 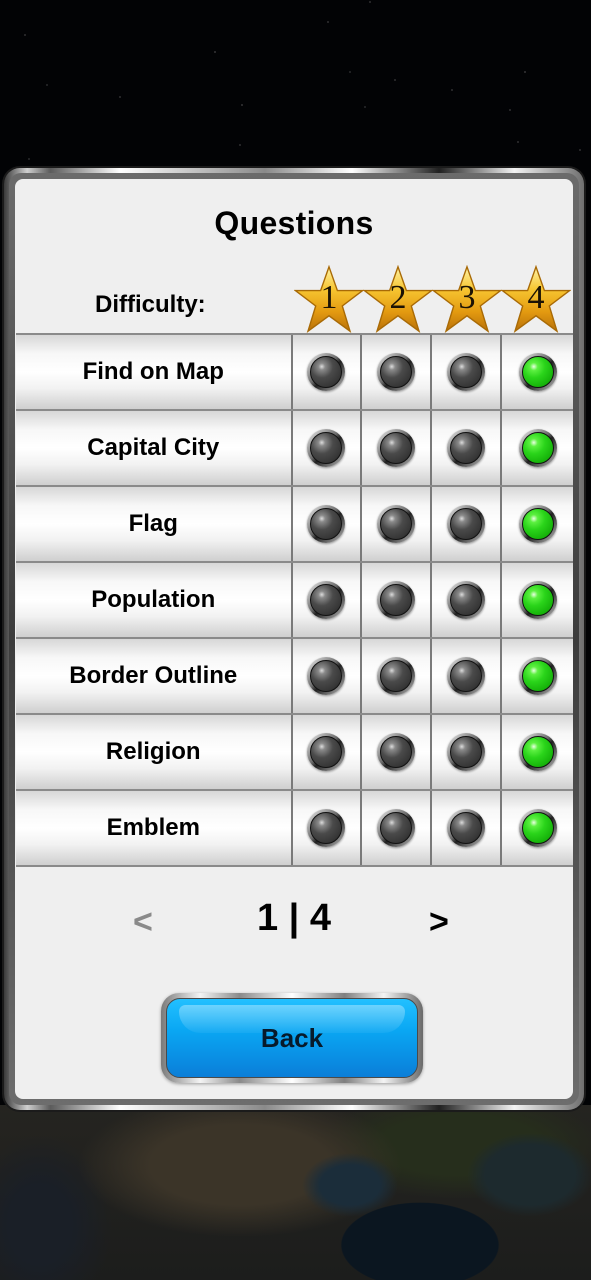 I want to click on question-type-label: Flag, so click(x=153, y=523).